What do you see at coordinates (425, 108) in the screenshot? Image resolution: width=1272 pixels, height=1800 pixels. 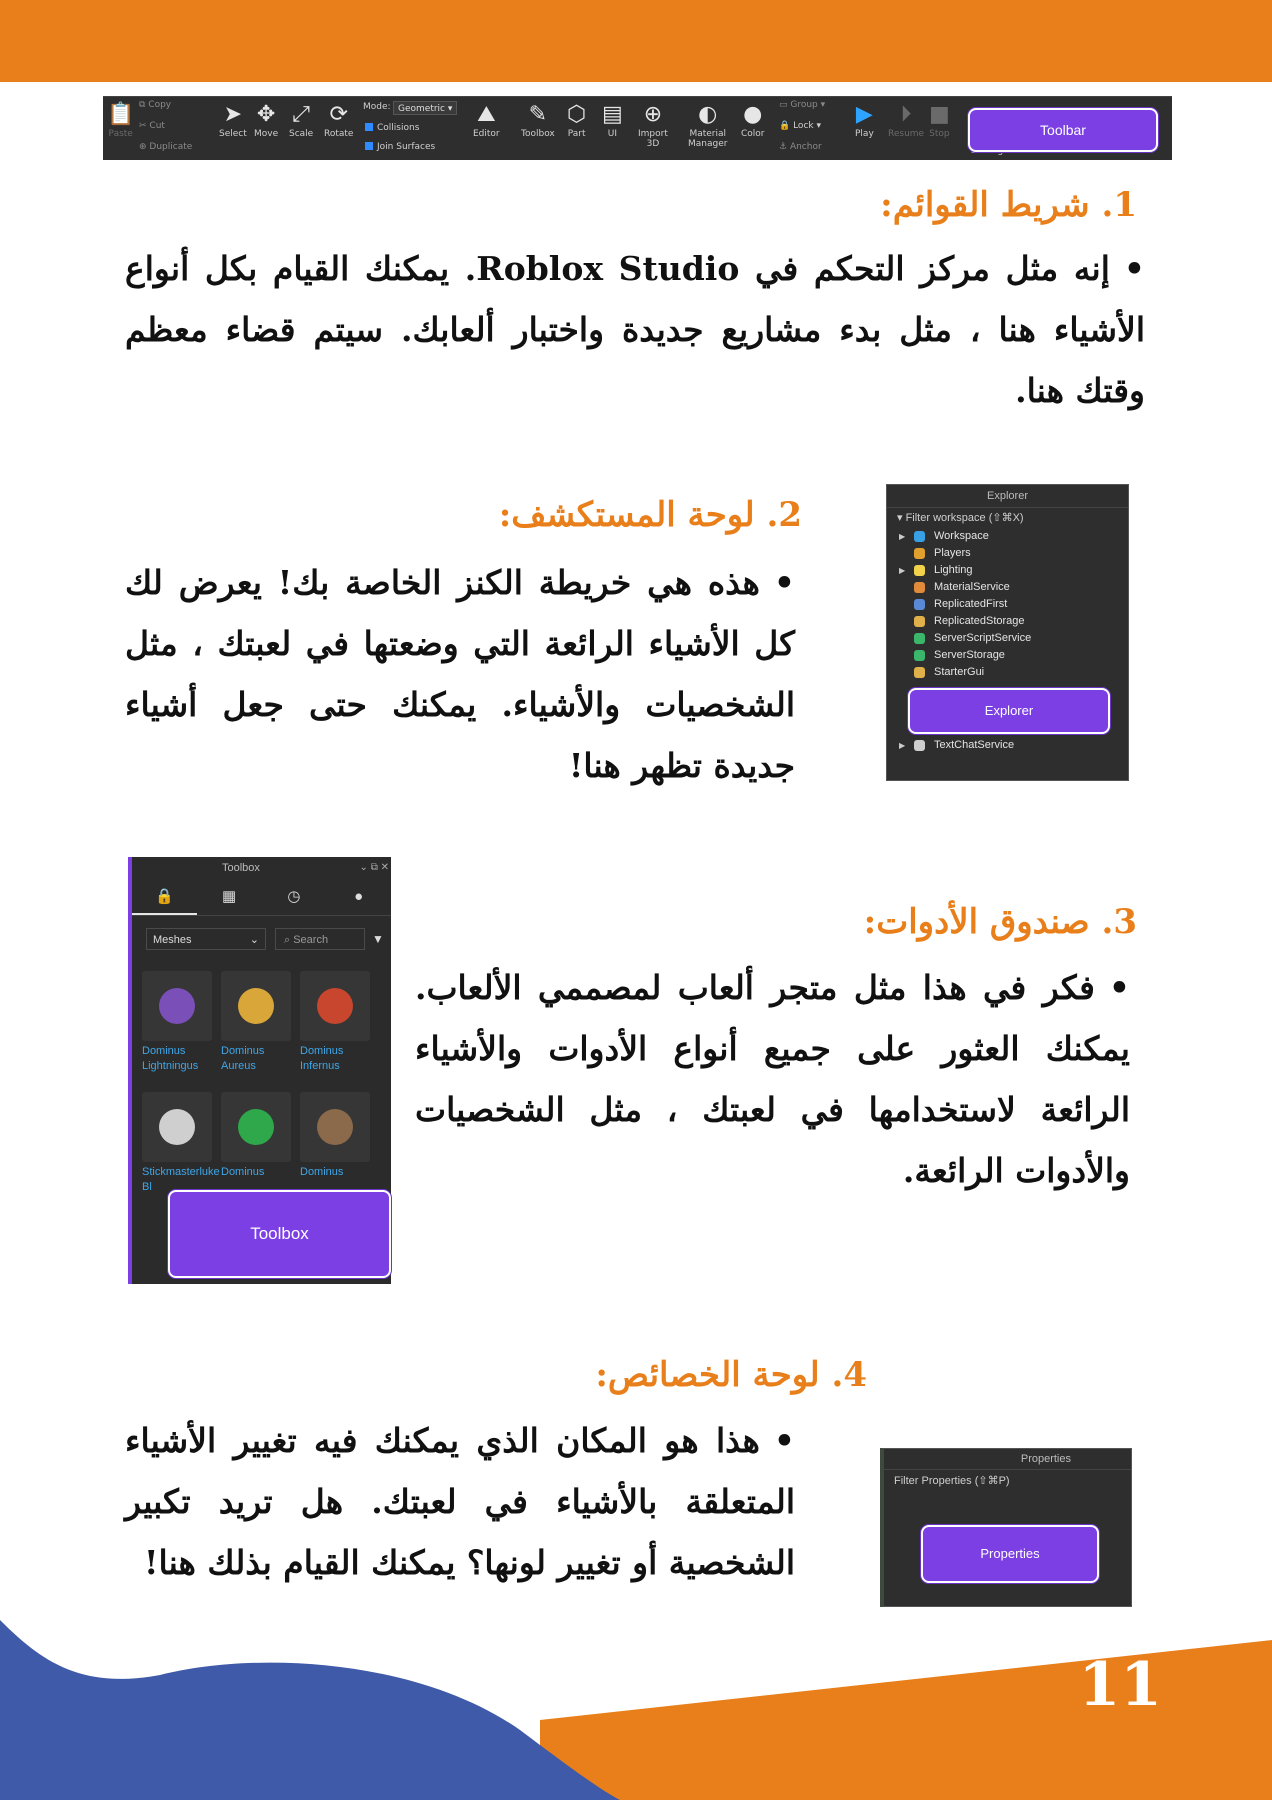 I see `mode-dropdown: Geometric ▾` at bounding box center [425, 108].